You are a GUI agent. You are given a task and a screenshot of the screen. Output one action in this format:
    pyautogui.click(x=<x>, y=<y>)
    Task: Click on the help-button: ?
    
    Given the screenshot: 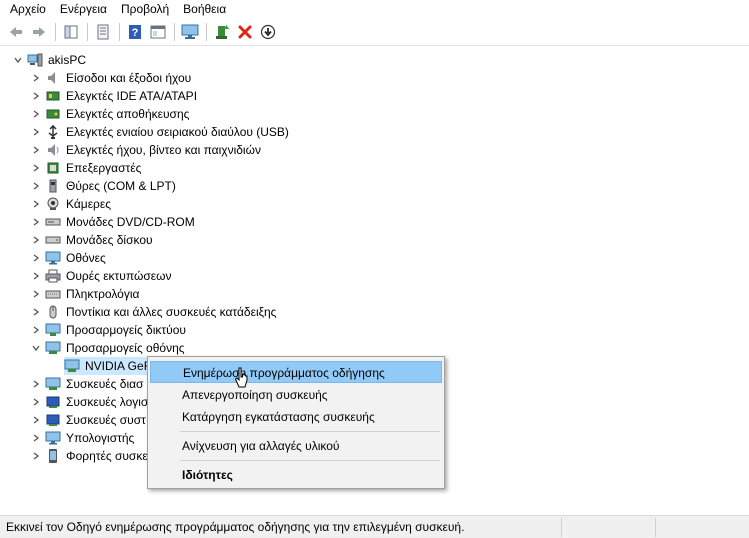 What is the action you would take?
    pyautogui.click(x=135, y=32)
    